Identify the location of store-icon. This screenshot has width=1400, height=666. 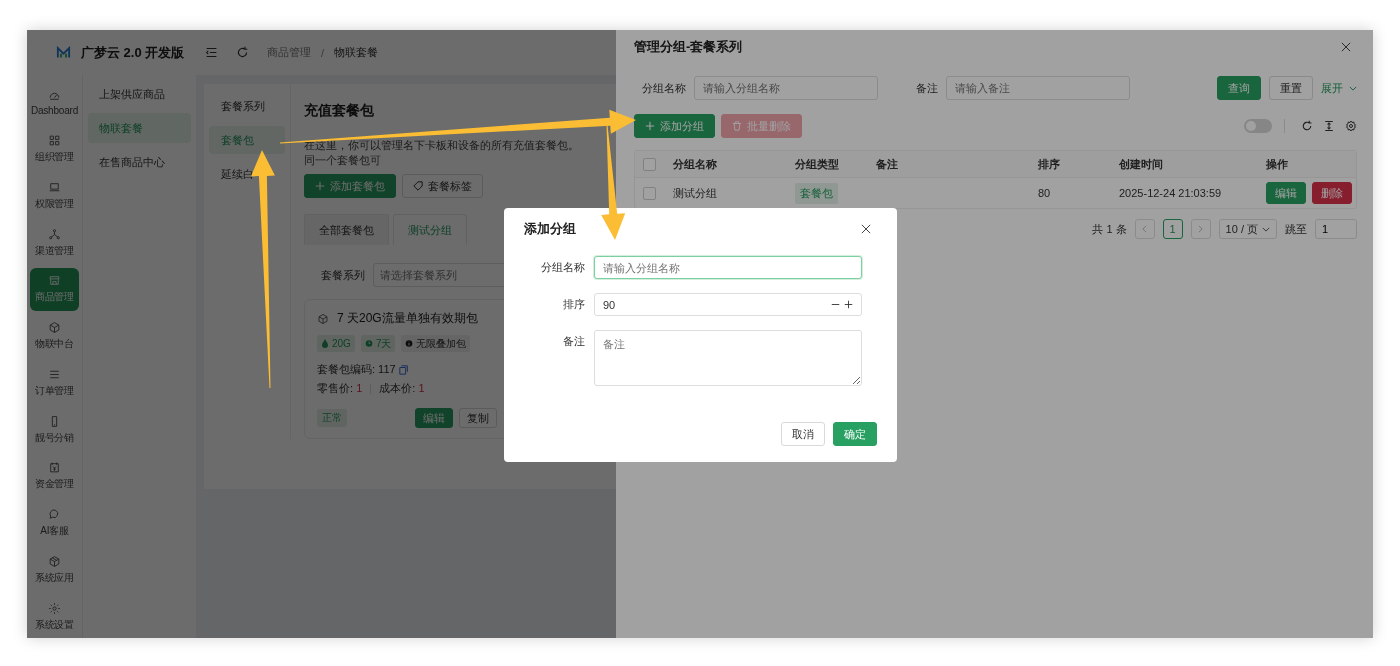
(54, 281).